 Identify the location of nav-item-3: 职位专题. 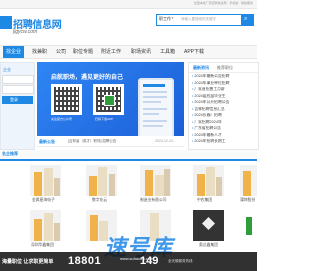
(83, 51).